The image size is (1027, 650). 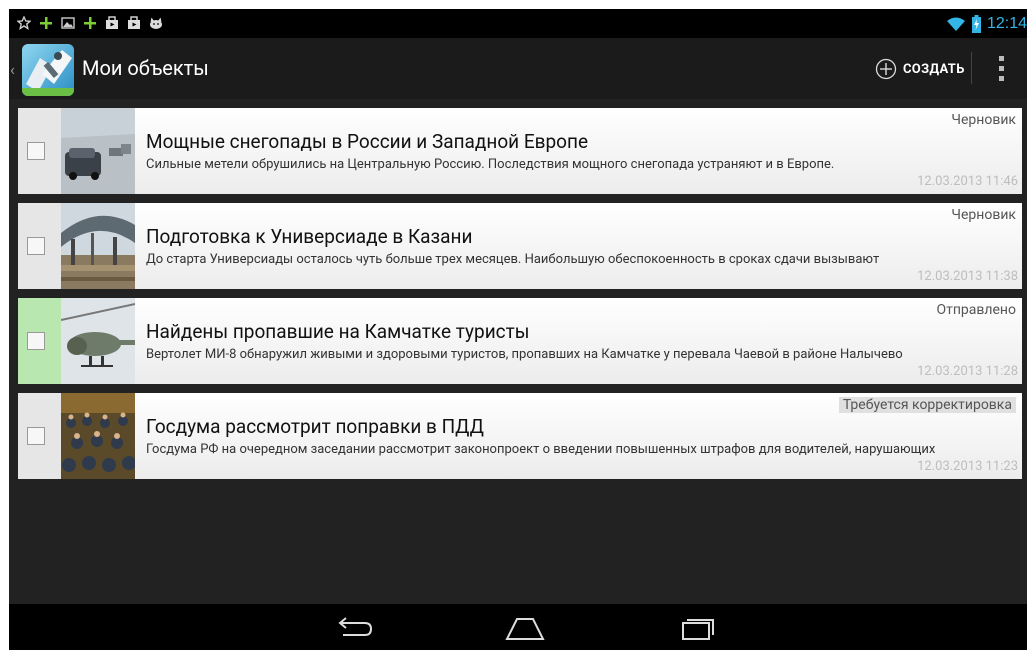 I want to click on clock: 12:14, so click(x=1006, y=23).